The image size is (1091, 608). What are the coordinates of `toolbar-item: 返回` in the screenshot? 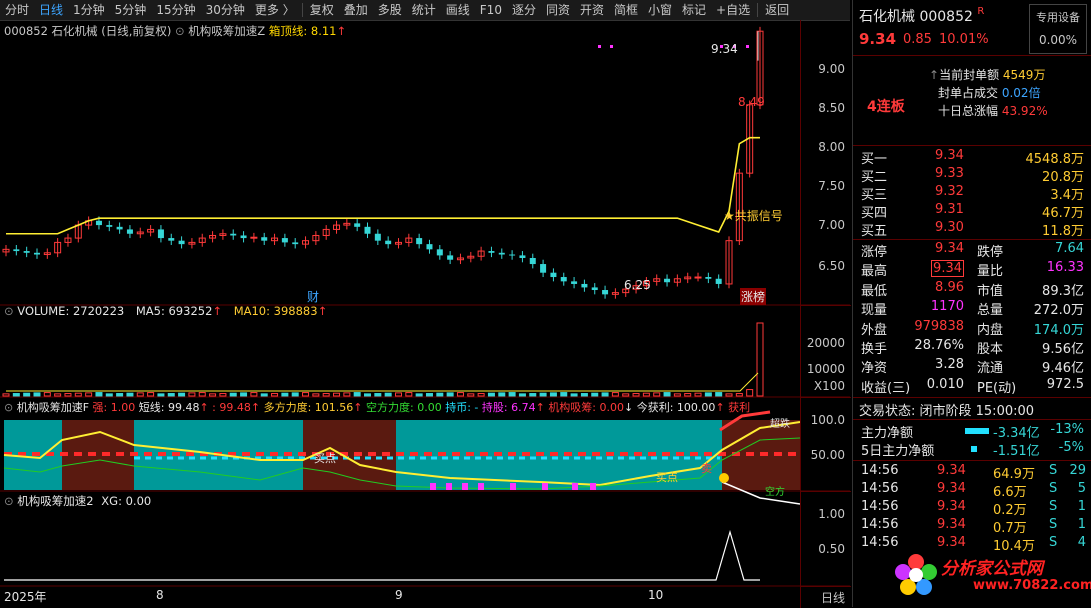 It's located at (777, 10).